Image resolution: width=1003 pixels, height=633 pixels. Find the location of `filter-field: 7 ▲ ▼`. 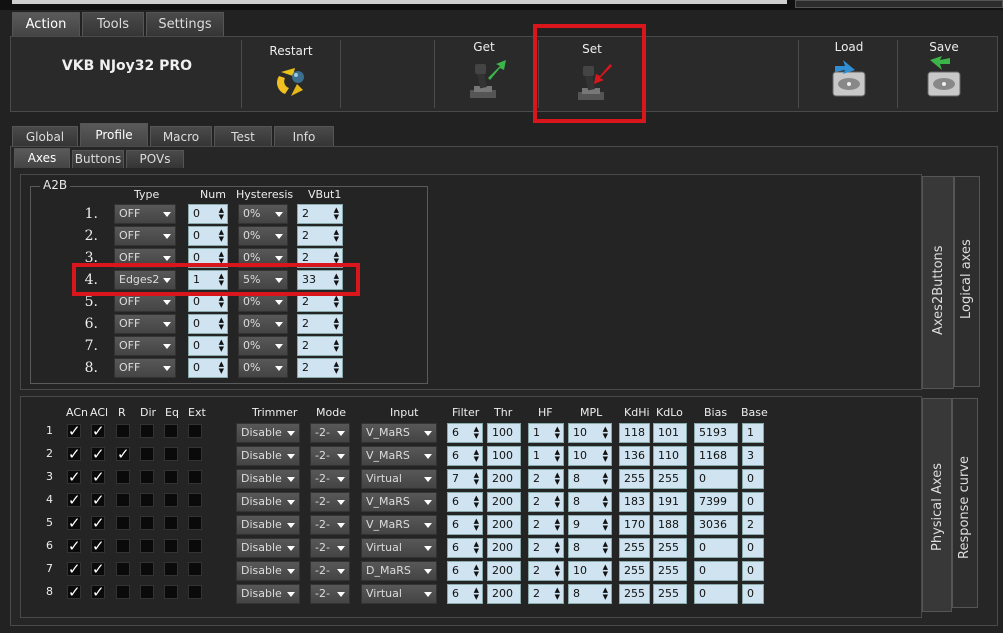

filter-field: 7 ▲ ▼ is located at coordinates (465, 479).